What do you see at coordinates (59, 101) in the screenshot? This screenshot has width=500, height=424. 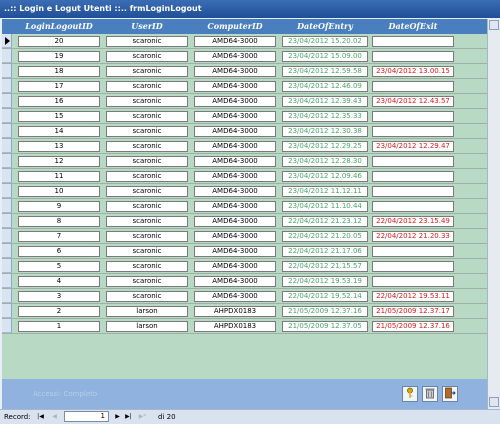 I see `id-field: 16` at bounding box center [59, 101].